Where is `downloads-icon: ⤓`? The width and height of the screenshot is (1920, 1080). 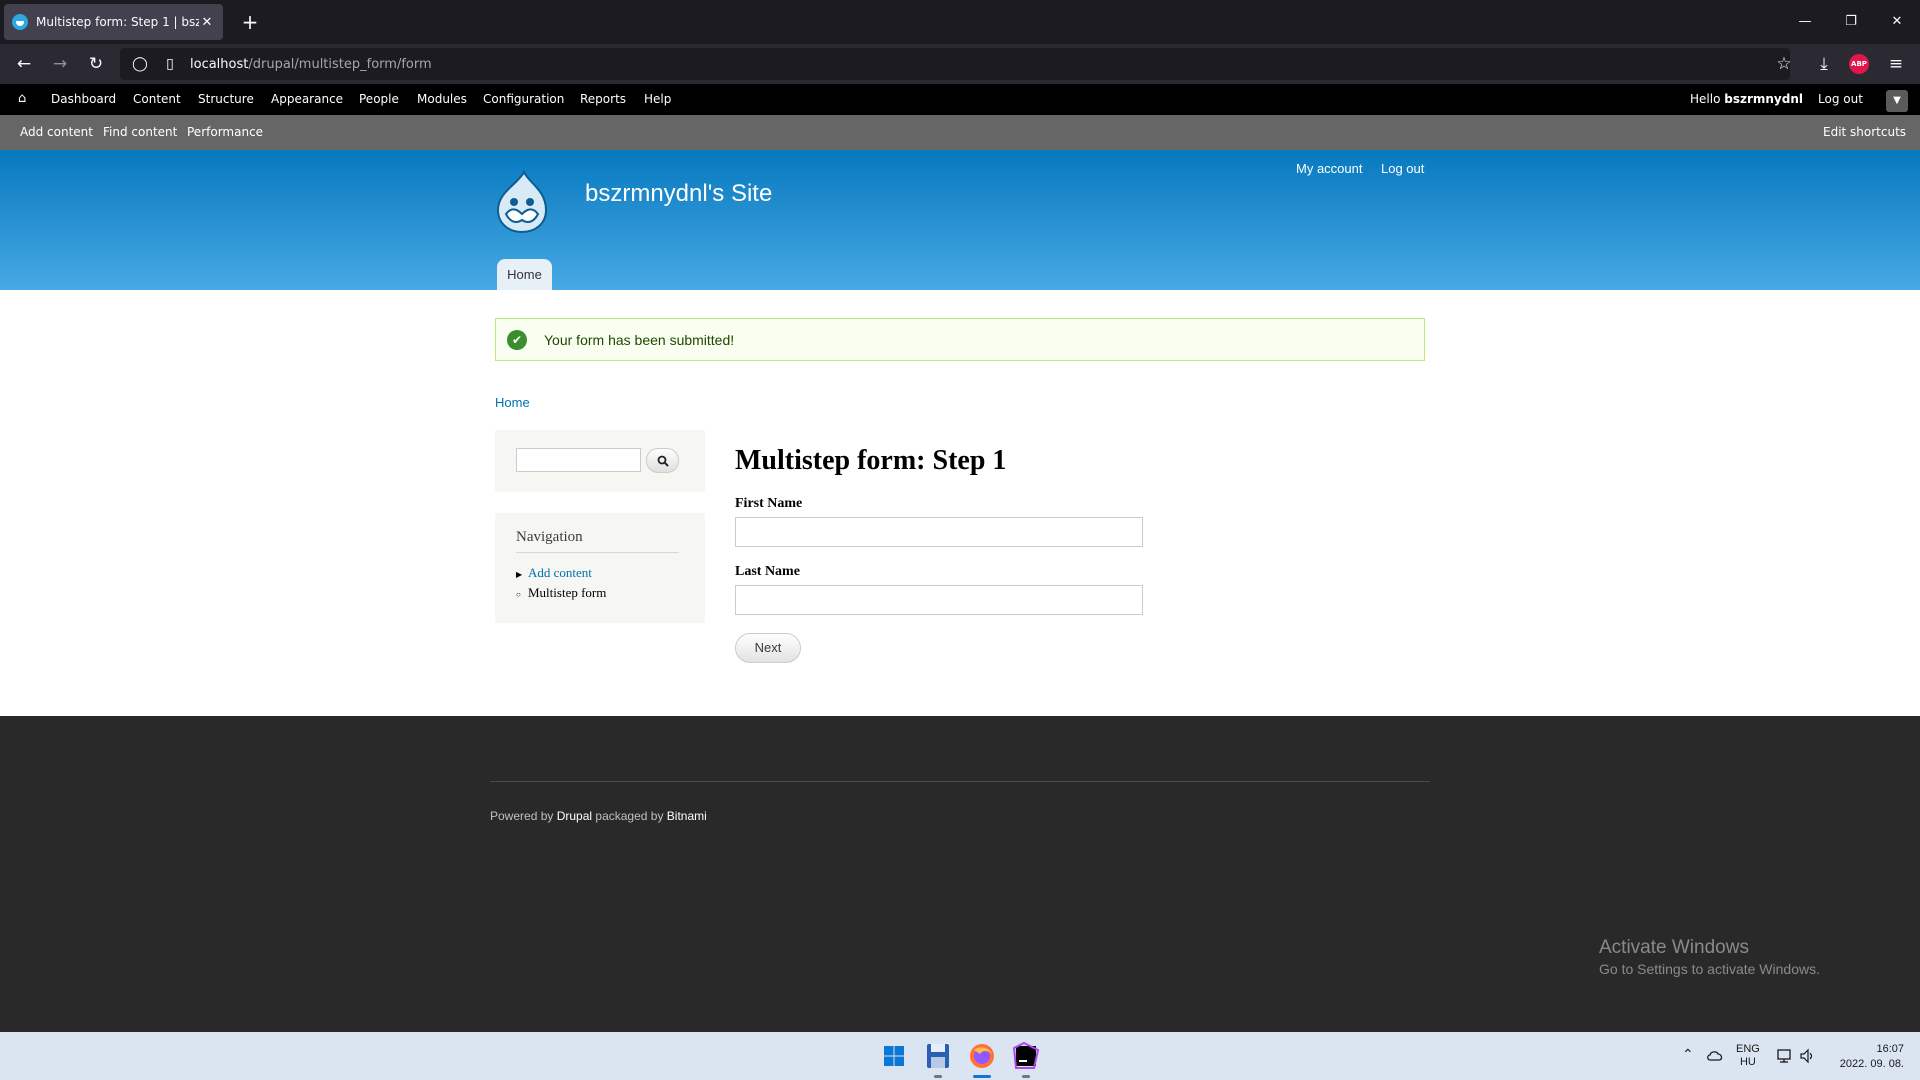 downloads-icon: ⤓ is located at coordinates (1824, 64).